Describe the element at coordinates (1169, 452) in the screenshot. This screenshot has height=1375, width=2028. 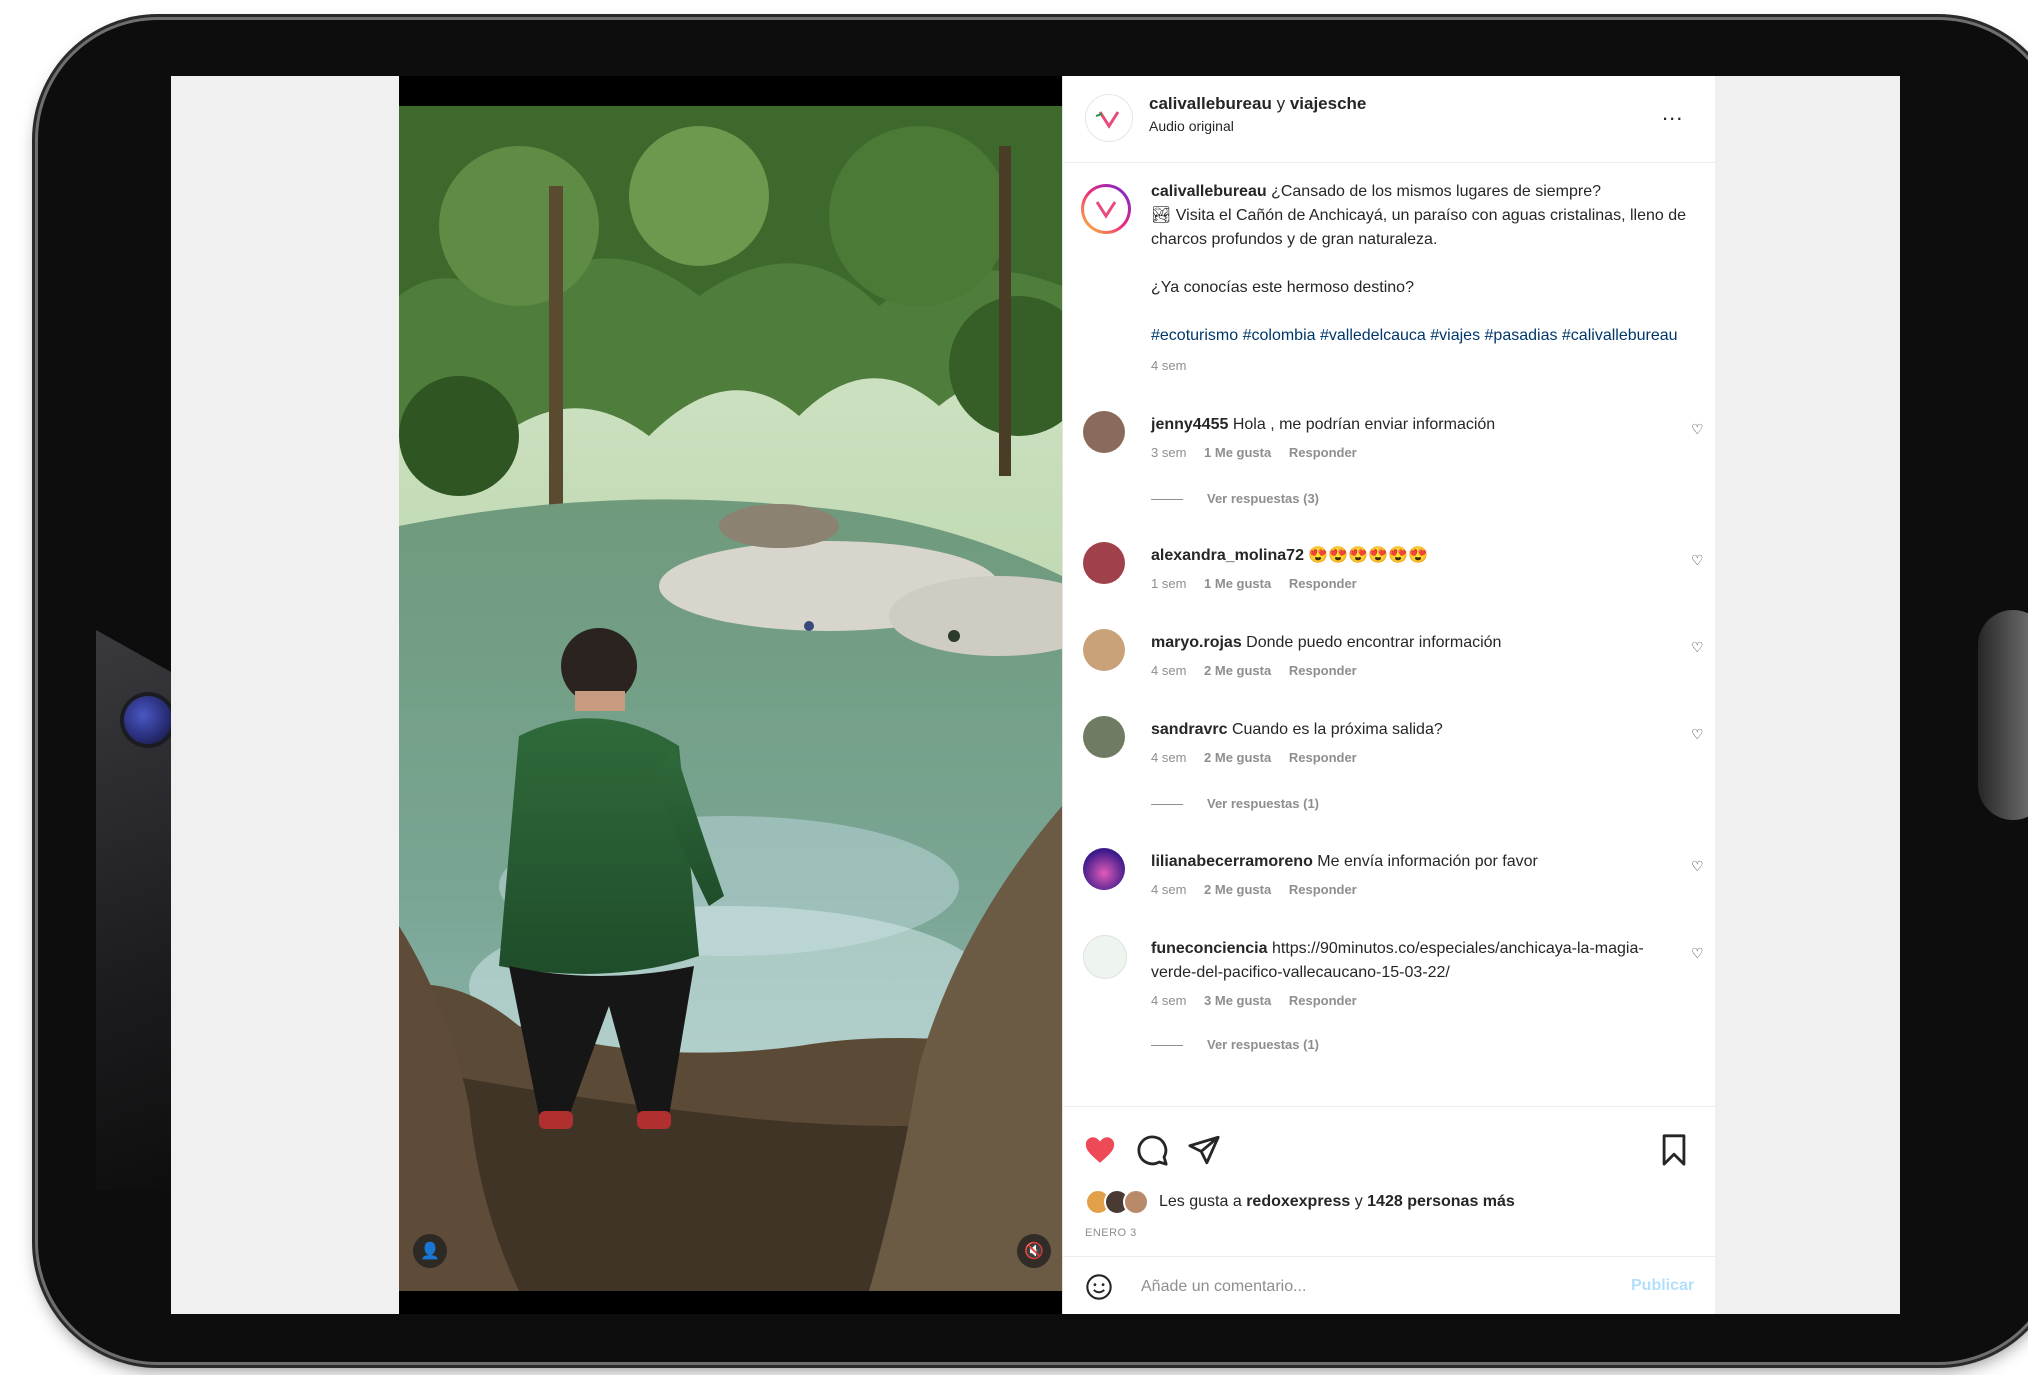
I see `comment-time: 3 sem` at that location.